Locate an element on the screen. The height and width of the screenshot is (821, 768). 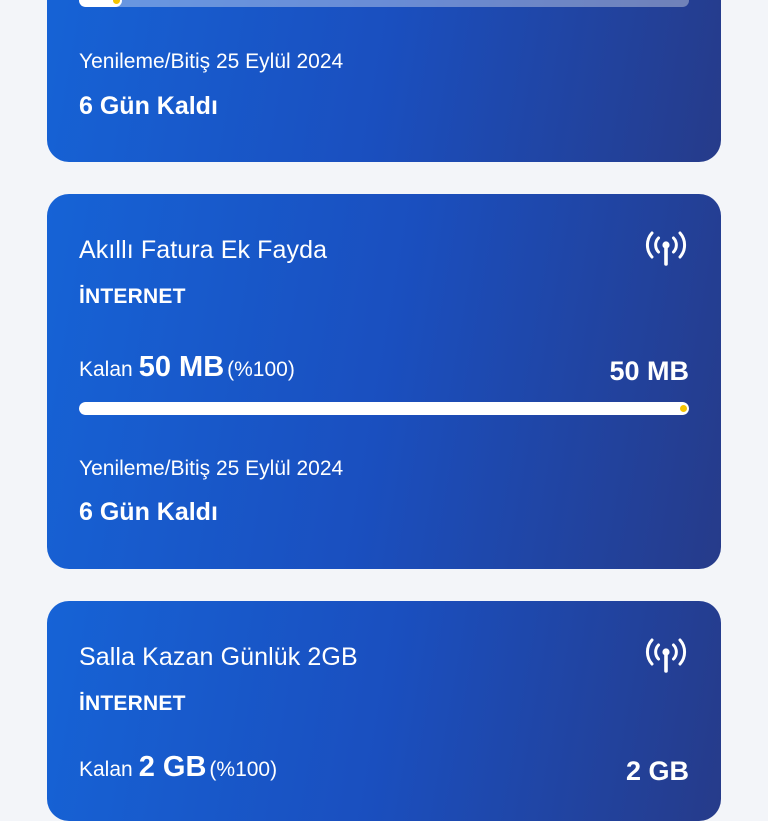
package-total: 50 MB is located at coordinates (649, 371).